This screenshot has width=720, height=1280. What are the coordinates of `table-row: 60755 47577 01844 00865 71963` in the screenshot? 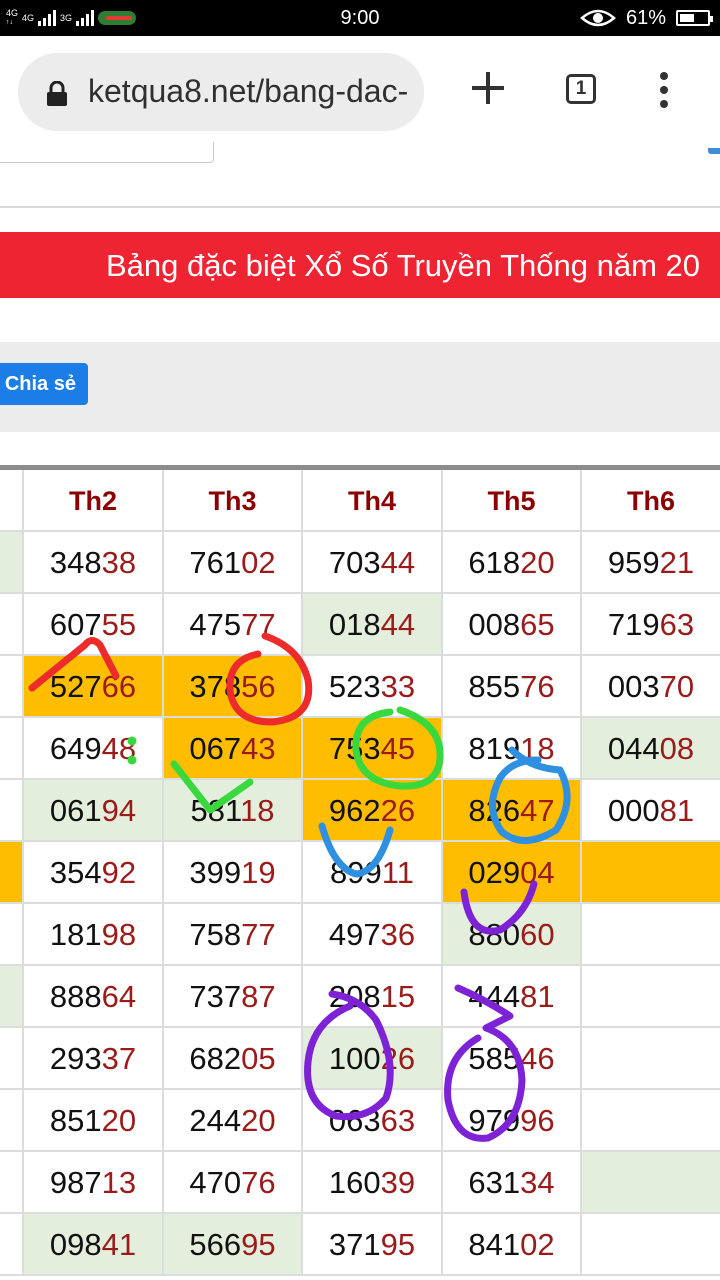 It's located at (360, 625).